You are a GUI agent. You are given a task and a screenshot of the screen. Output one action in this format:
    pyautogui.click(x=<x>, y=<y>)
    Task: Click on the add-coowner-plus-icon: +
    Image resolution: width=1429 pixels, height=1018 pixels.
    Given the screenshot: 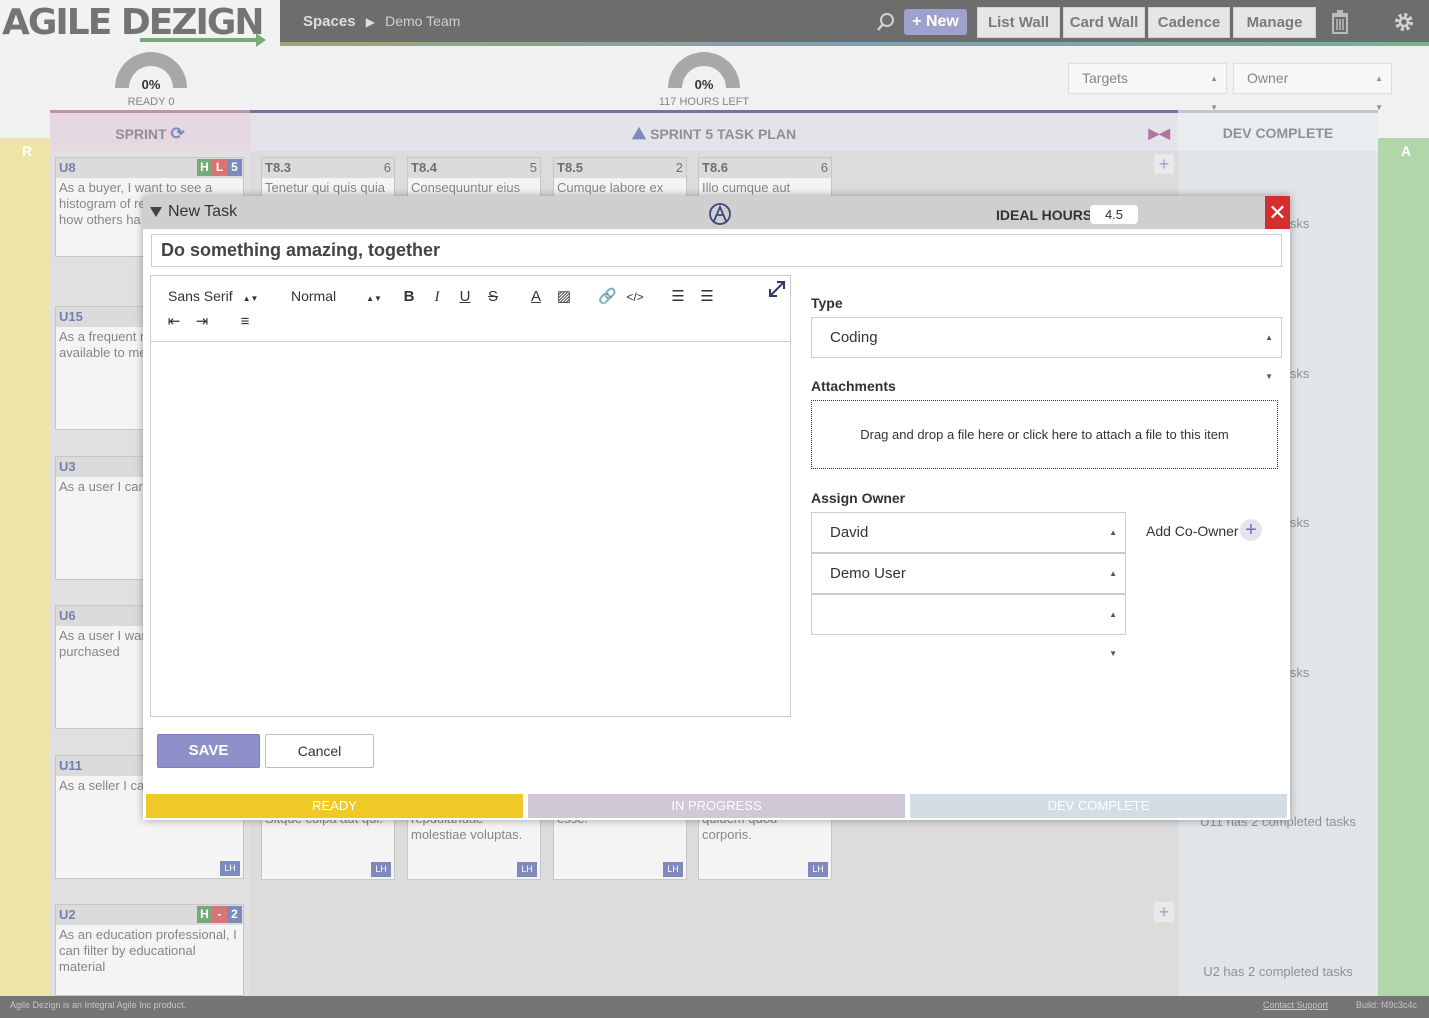 What is the action you would take?
    pyautogui.click(x=1251, y=530)
    